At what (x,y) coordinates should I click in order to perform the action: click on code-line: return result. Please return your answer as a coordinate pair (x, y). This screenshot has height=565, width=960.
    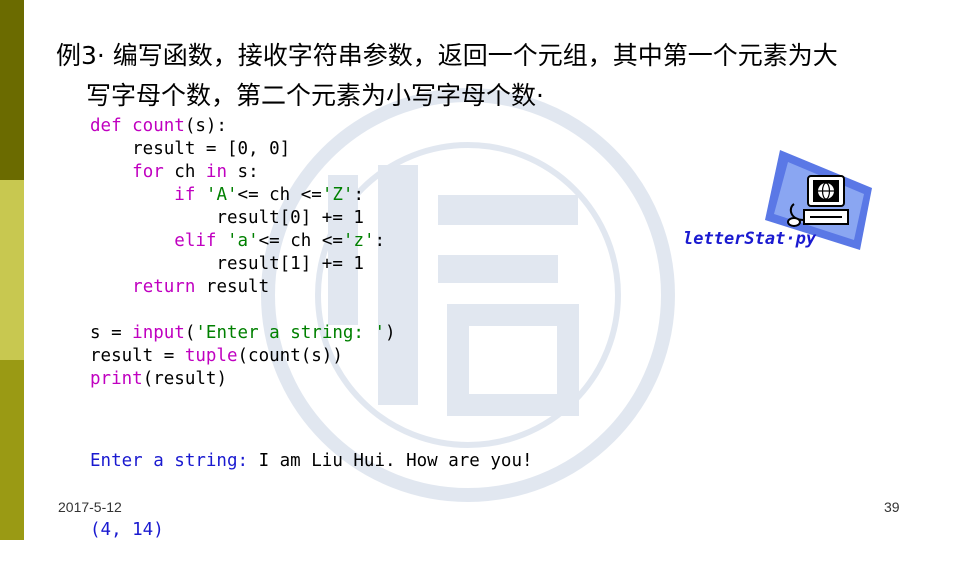
    Looking at the image, I should click on (243, 287).